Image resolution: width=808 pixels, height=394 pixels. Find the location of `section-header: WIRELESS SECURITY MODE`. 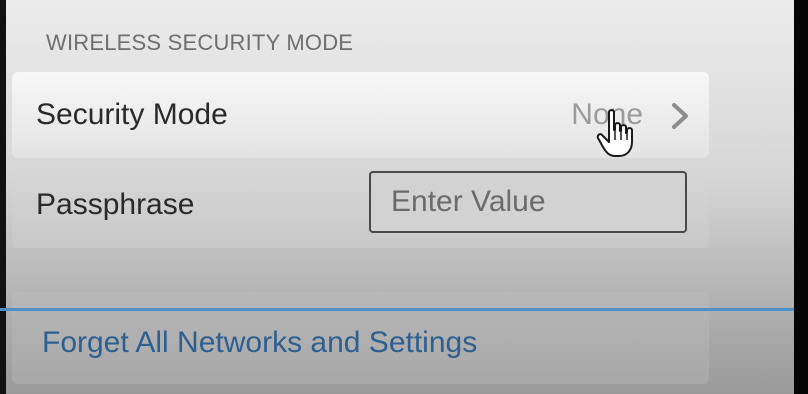

section-header: WIRELESS SECURITY MODE is located at coordinates (200, 42).